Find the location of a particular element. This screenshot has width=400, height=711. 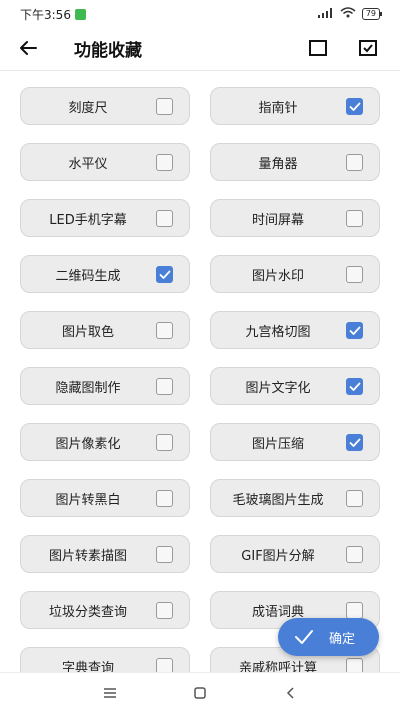

feature-item: 二维码生成 is located at coordinates (105, 274).